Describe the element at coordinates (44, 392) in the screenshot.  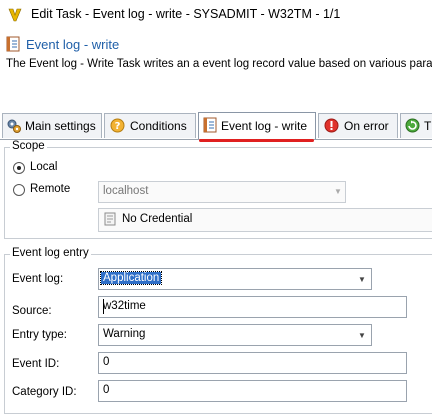
I see `category-id-label: Category ID:` at that location.